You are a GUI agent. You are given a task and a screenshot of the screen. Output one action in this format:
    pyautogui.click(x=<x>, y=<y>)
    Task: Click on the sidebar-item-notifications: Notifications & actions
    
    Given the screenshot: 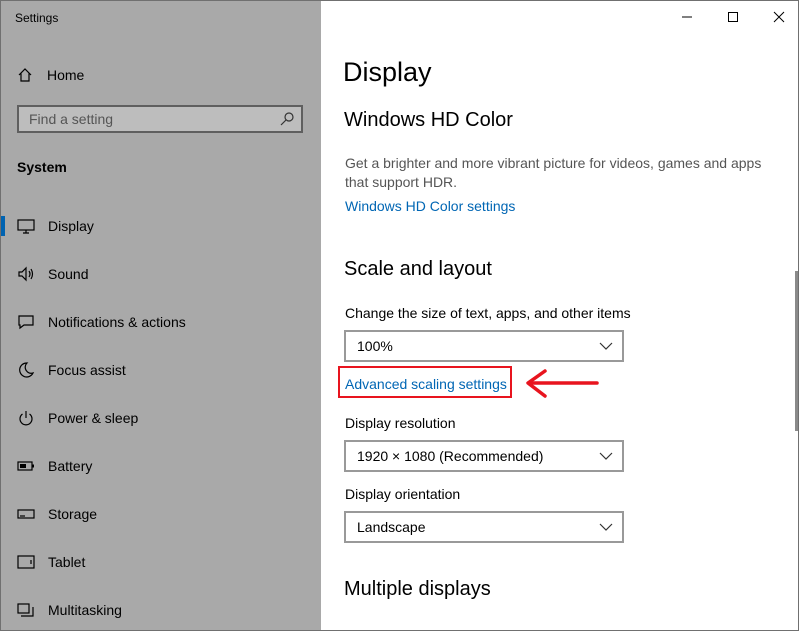 What is the action you would take?
    pyautogui.click(x=161, y=322)
    